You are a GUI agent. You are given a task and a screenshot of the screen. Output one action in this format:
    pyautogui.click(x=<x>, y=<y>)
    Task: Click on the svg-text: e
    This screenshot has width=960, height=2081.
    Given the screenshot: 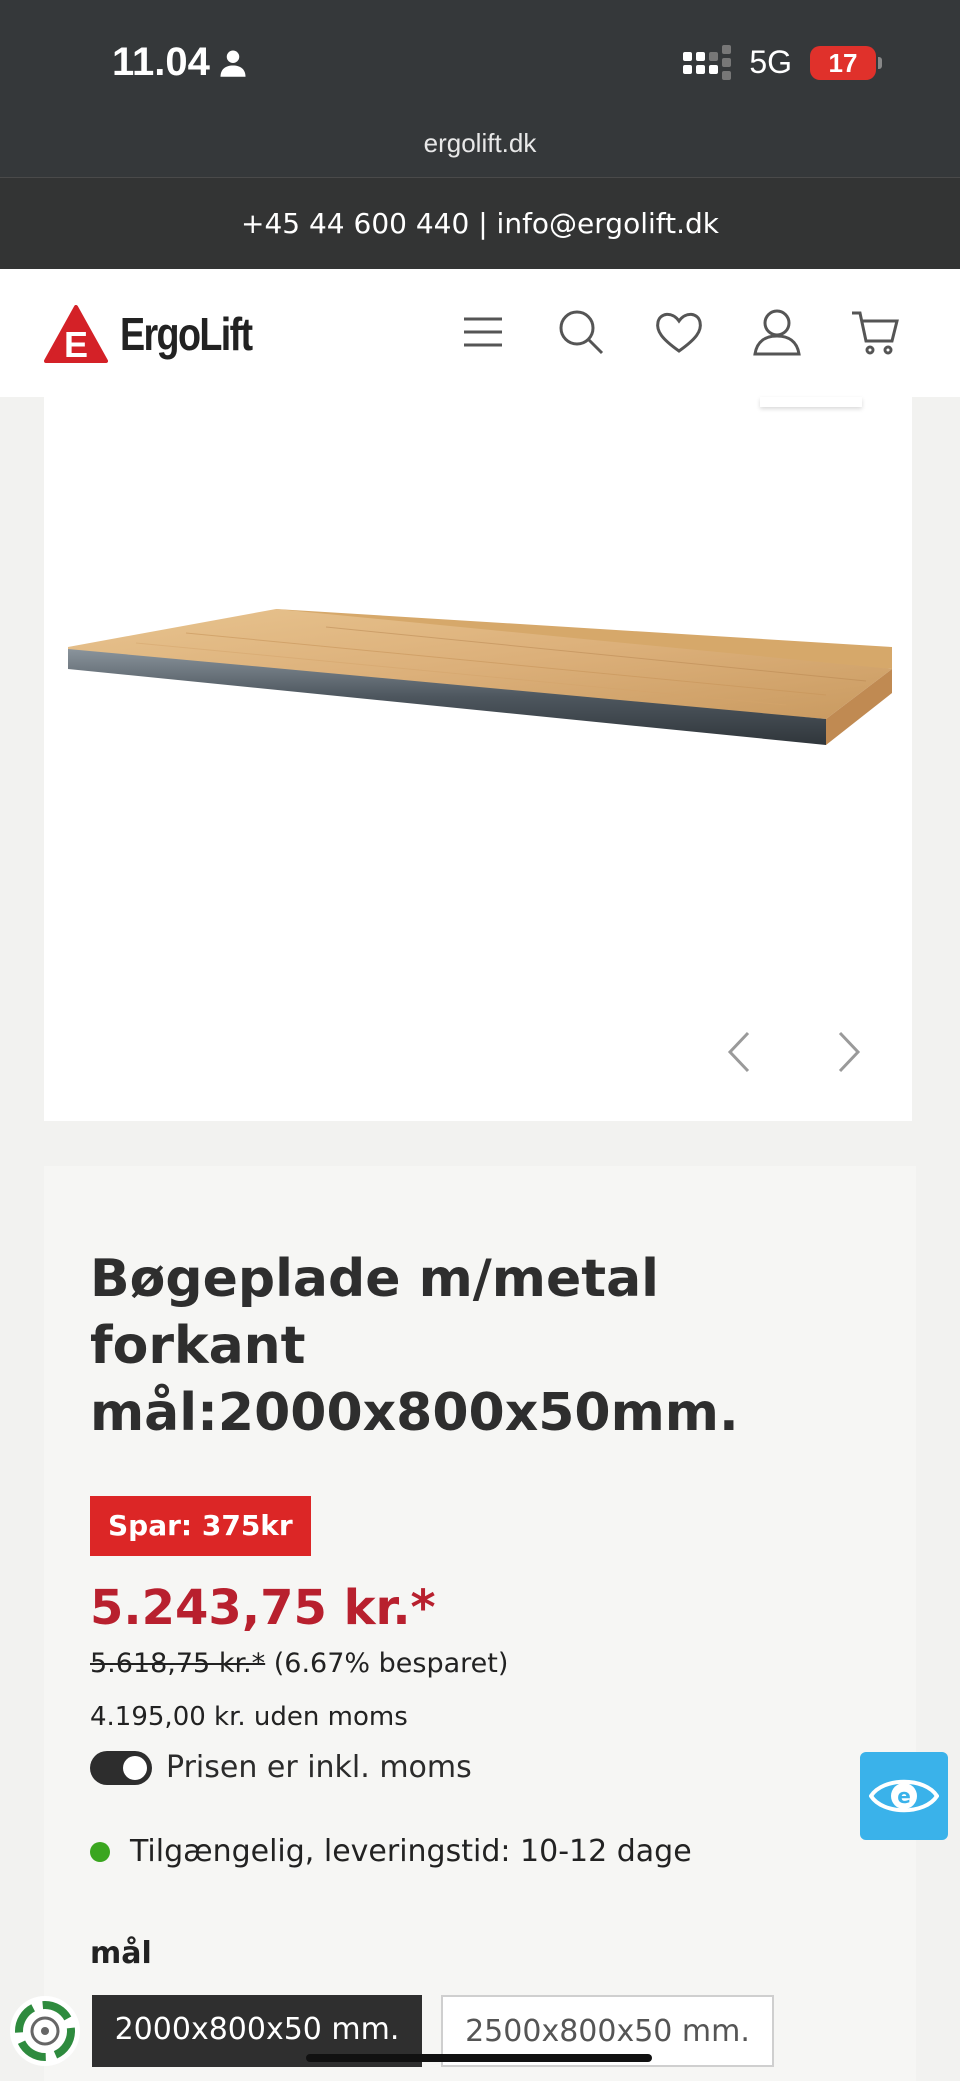 What is the action you would take?
    pyautogui.click(x=904, y=1796)
    